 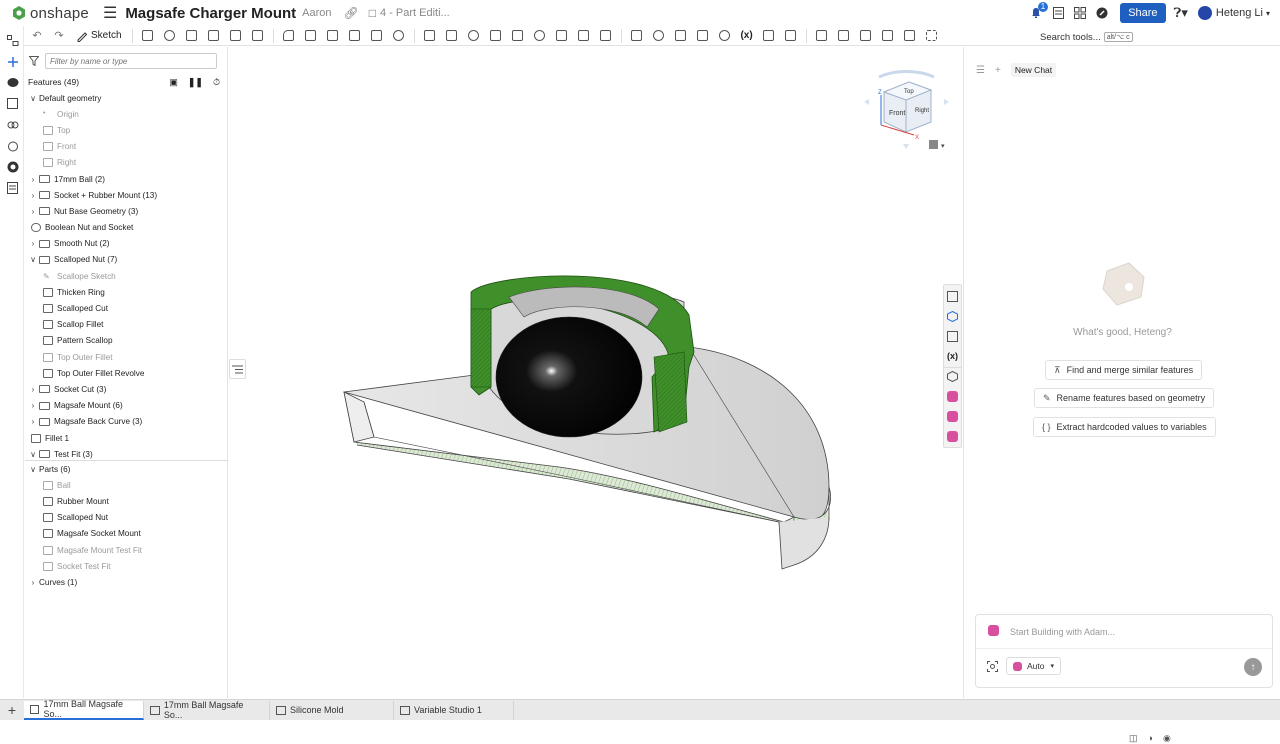 I want to click on suggestion-merge-features: ⊼ Find and merge similar features, so click(x=1124, y=370).